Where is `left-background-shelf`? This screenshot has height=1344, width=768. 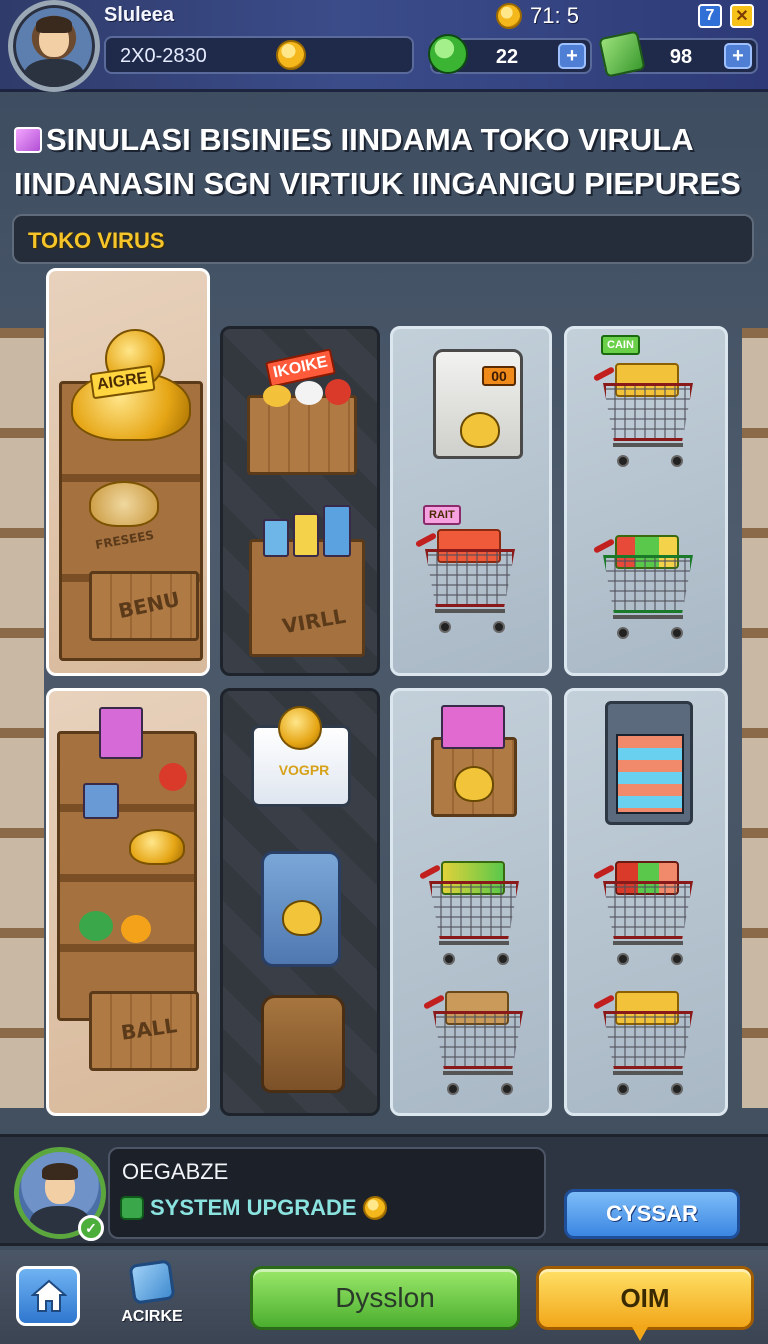 left-background-shelf is located at coordinates (22, 718).